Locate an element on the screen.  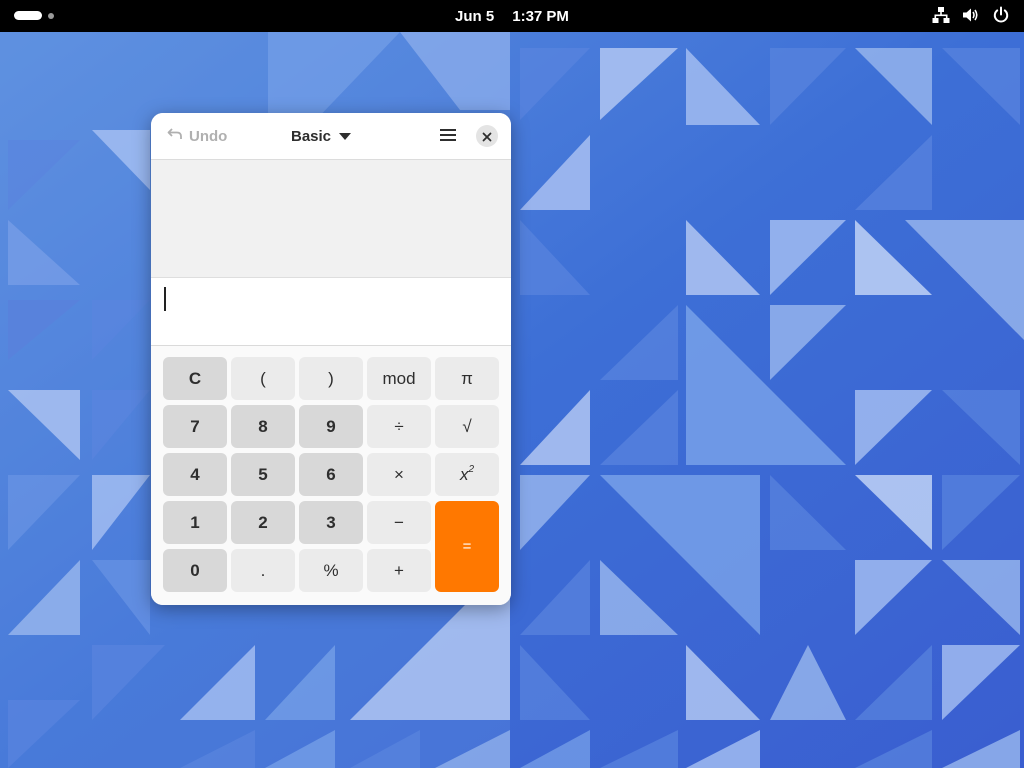
digit-1-button: 1 is located at coordinates (195, 522).